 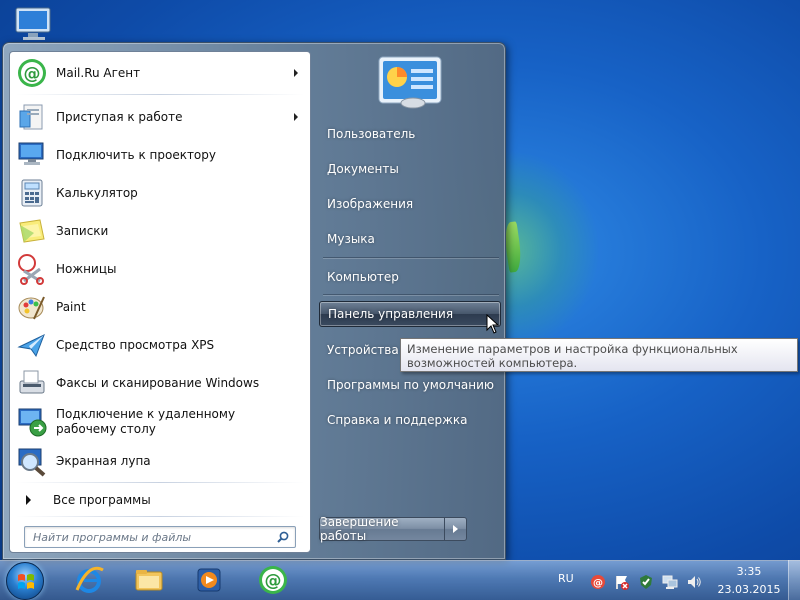 What do you see at coordinates (456, 529) in the screenshot?
I see `shutdown-options-button` at bounding box center [456, 529].